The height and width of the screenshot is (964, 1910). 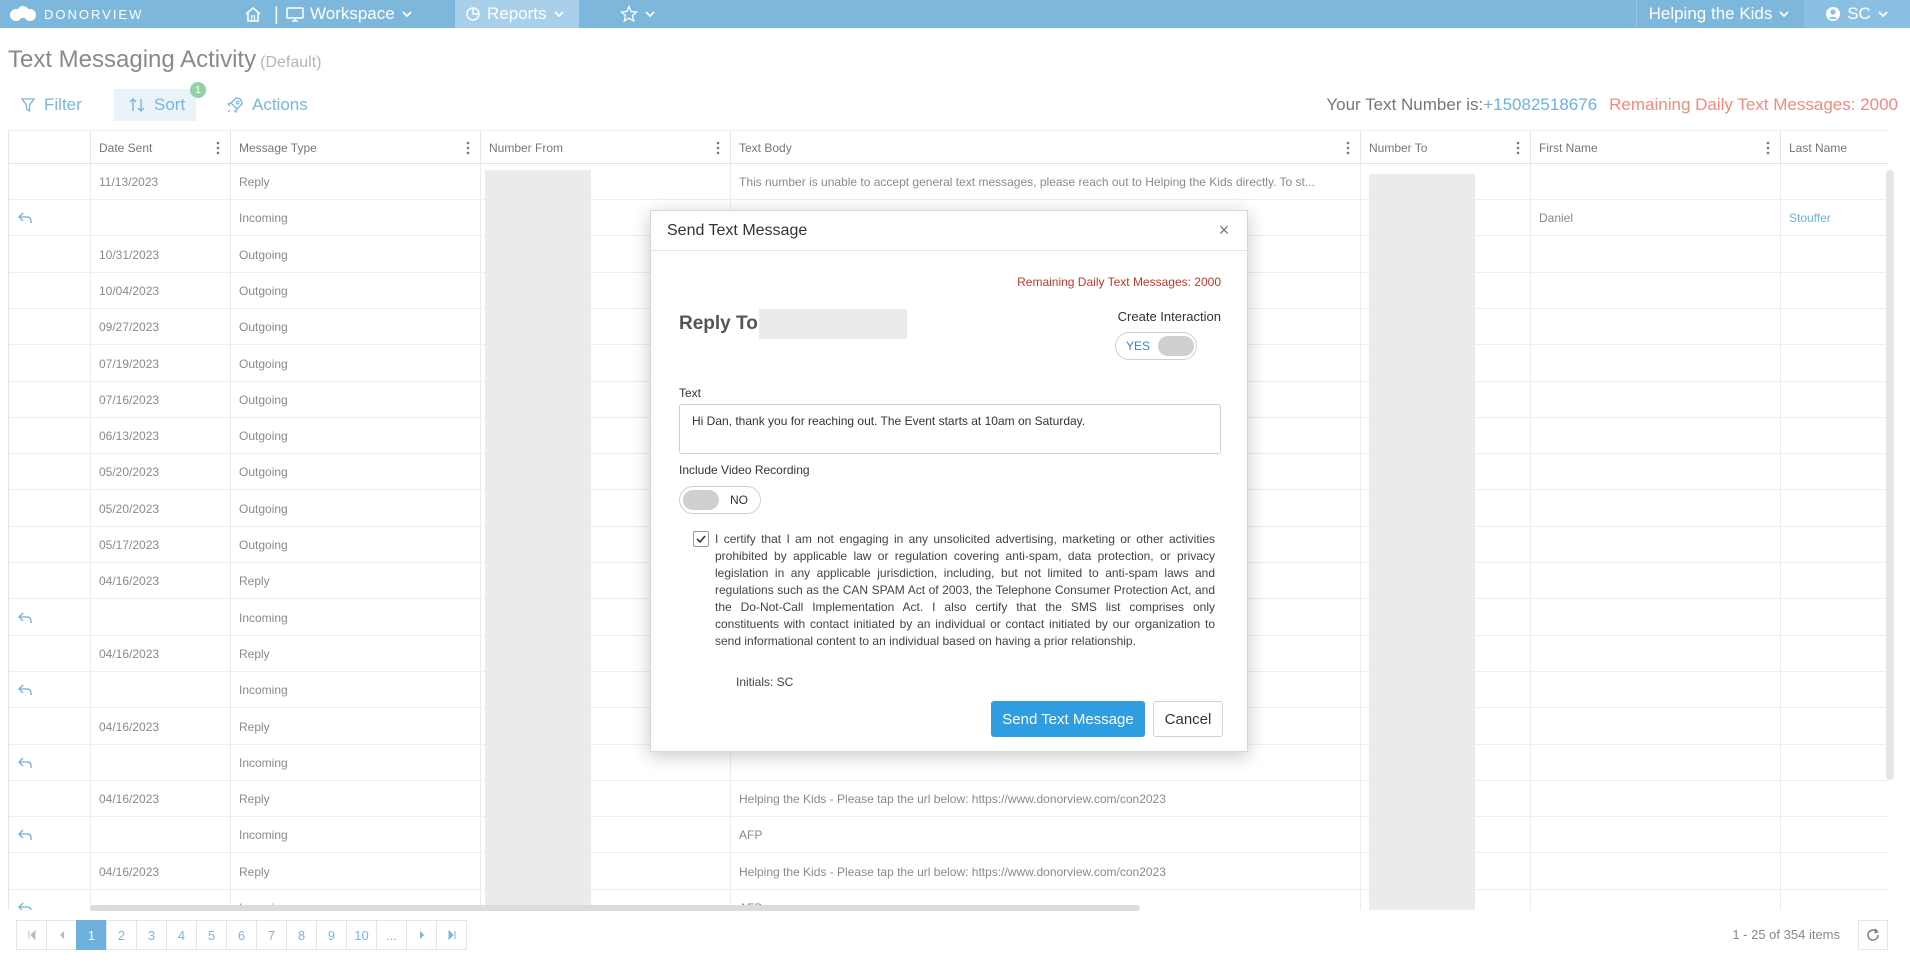 I want to click on actions-button: Actions, so click(x=267, y=105).